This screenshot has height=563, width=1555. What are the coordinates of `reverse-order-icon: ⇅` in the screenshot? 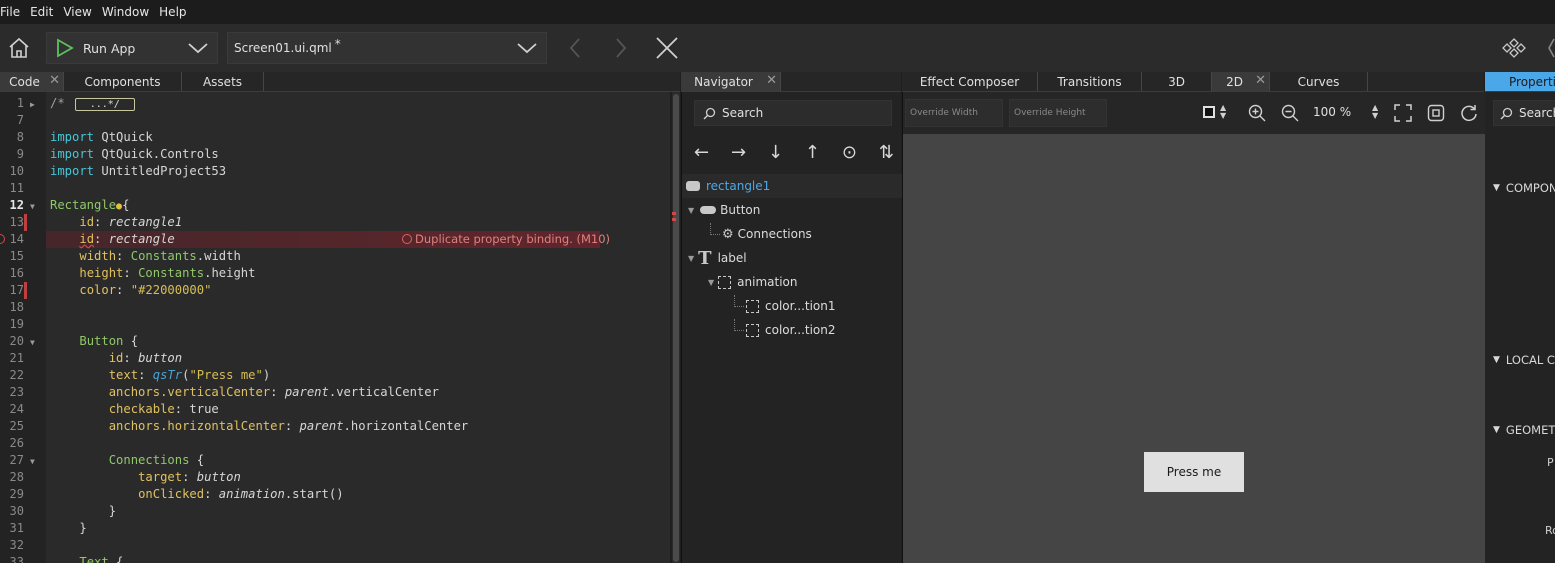 It's located at (886, 153).